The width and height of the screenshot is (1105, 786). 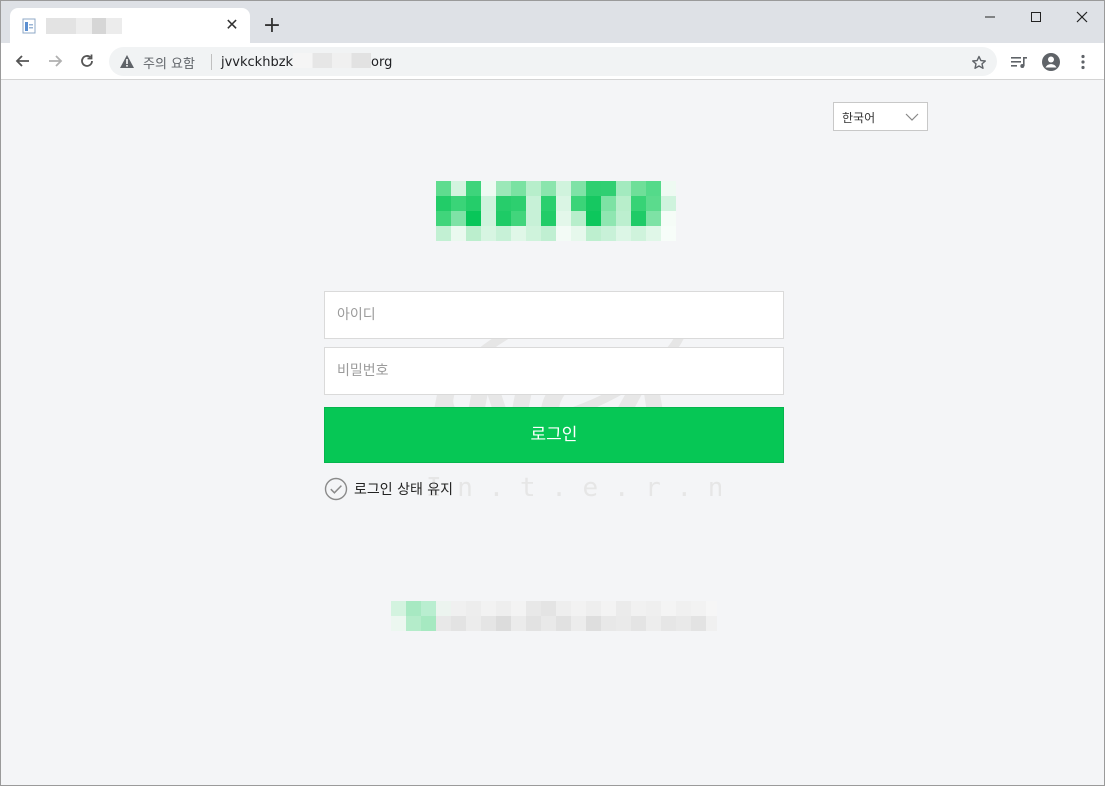 I want to click on address-bar: 주의 요함 jvvkckhbzk org, so click(x=553, y=61).